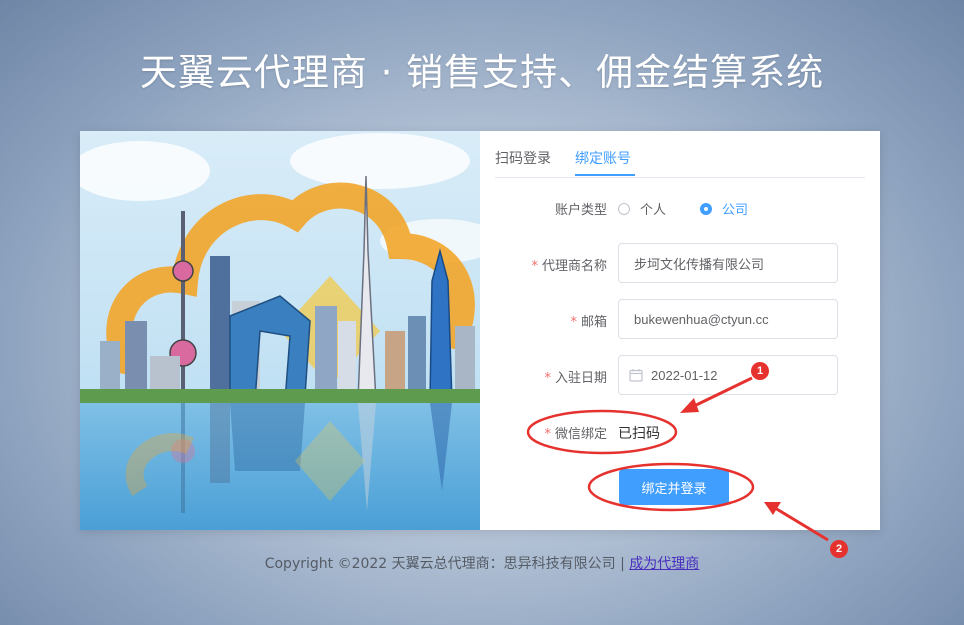  What do you see at coordinates (523, 158) in the screenshot?
I see `tab-qr-login: 扫码登录` at bounding box center [523, 158].